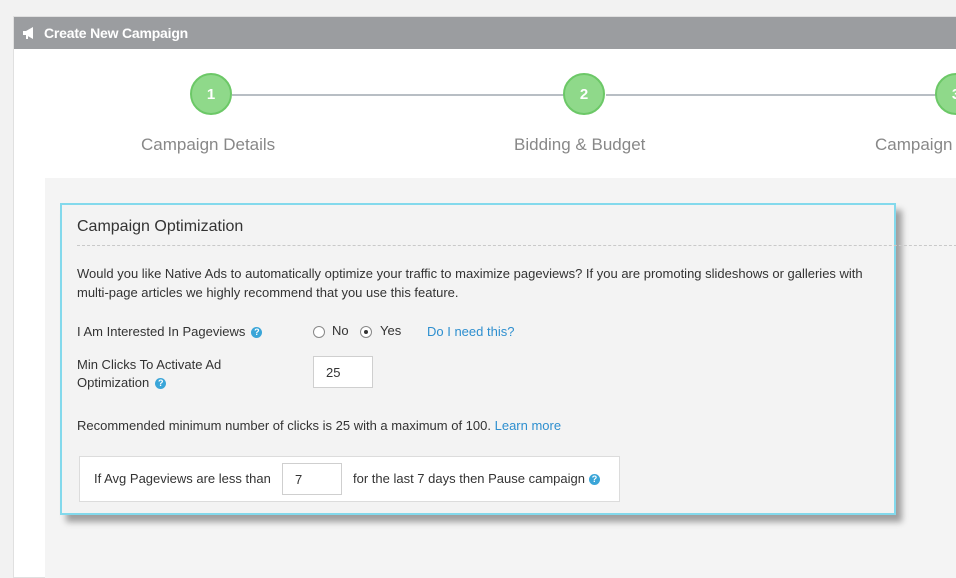 The image size is (956, 578). What do you see at coordinates (469, 478) in the screenshot?
I see `rule-suffix: for the last 7 days then Pause campaign` at bounding box center [469, 478].